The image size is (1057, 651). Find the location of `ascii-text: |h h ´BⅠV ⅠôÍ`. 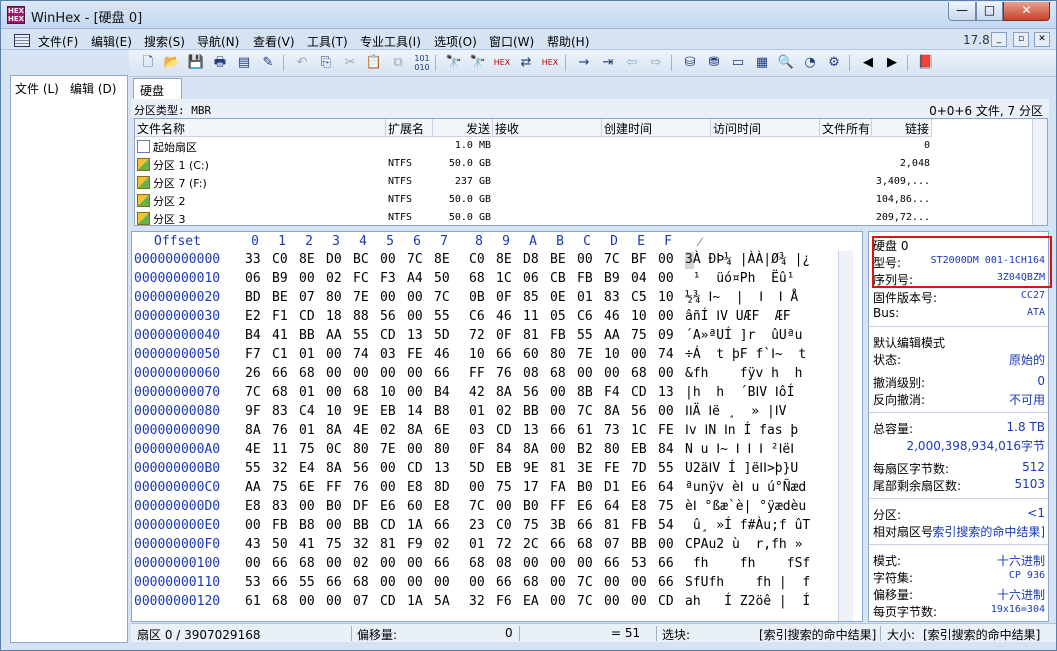

ascii-text: |h h ´BⅠV ⅠôÍ is located at coordinates (743, 392).